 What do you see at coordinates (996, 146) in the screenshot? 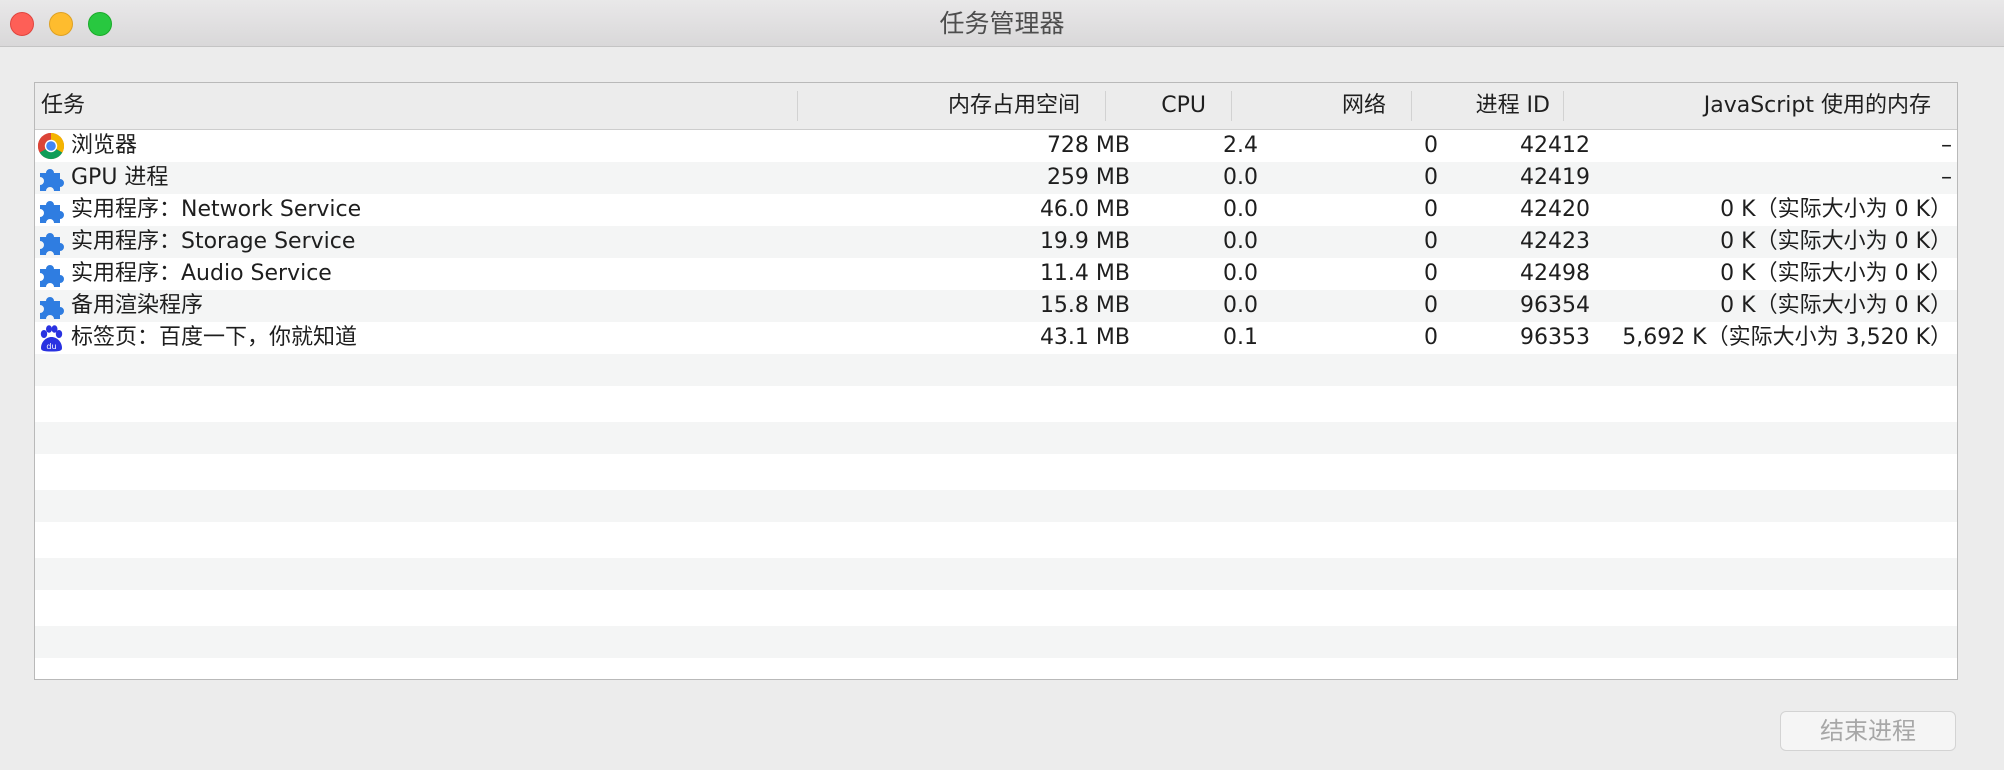
I see `table-row: 浏览器 728 MB 2.4 0 42412 –` at bounding box center [996, 146].